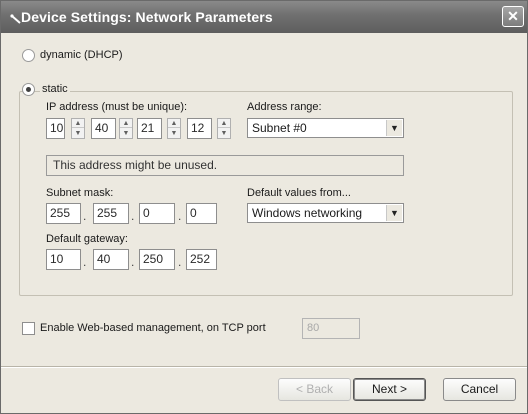  Describe the element at coordinates (80, 193) in the screenshot. I see `subnet-mask-label: Subnet mask:` at that location.